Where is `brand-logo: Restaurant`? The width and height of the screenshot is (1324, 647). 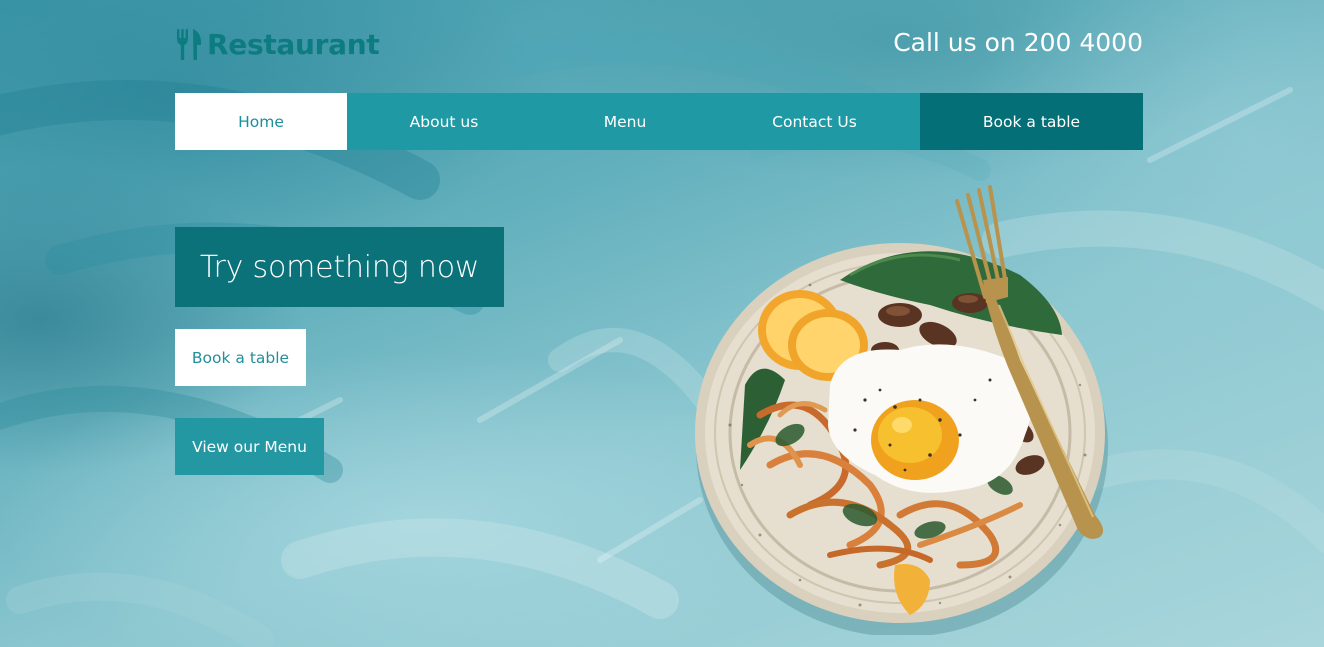 brand-logo: Restaurant is located at coordinates (277, 44).